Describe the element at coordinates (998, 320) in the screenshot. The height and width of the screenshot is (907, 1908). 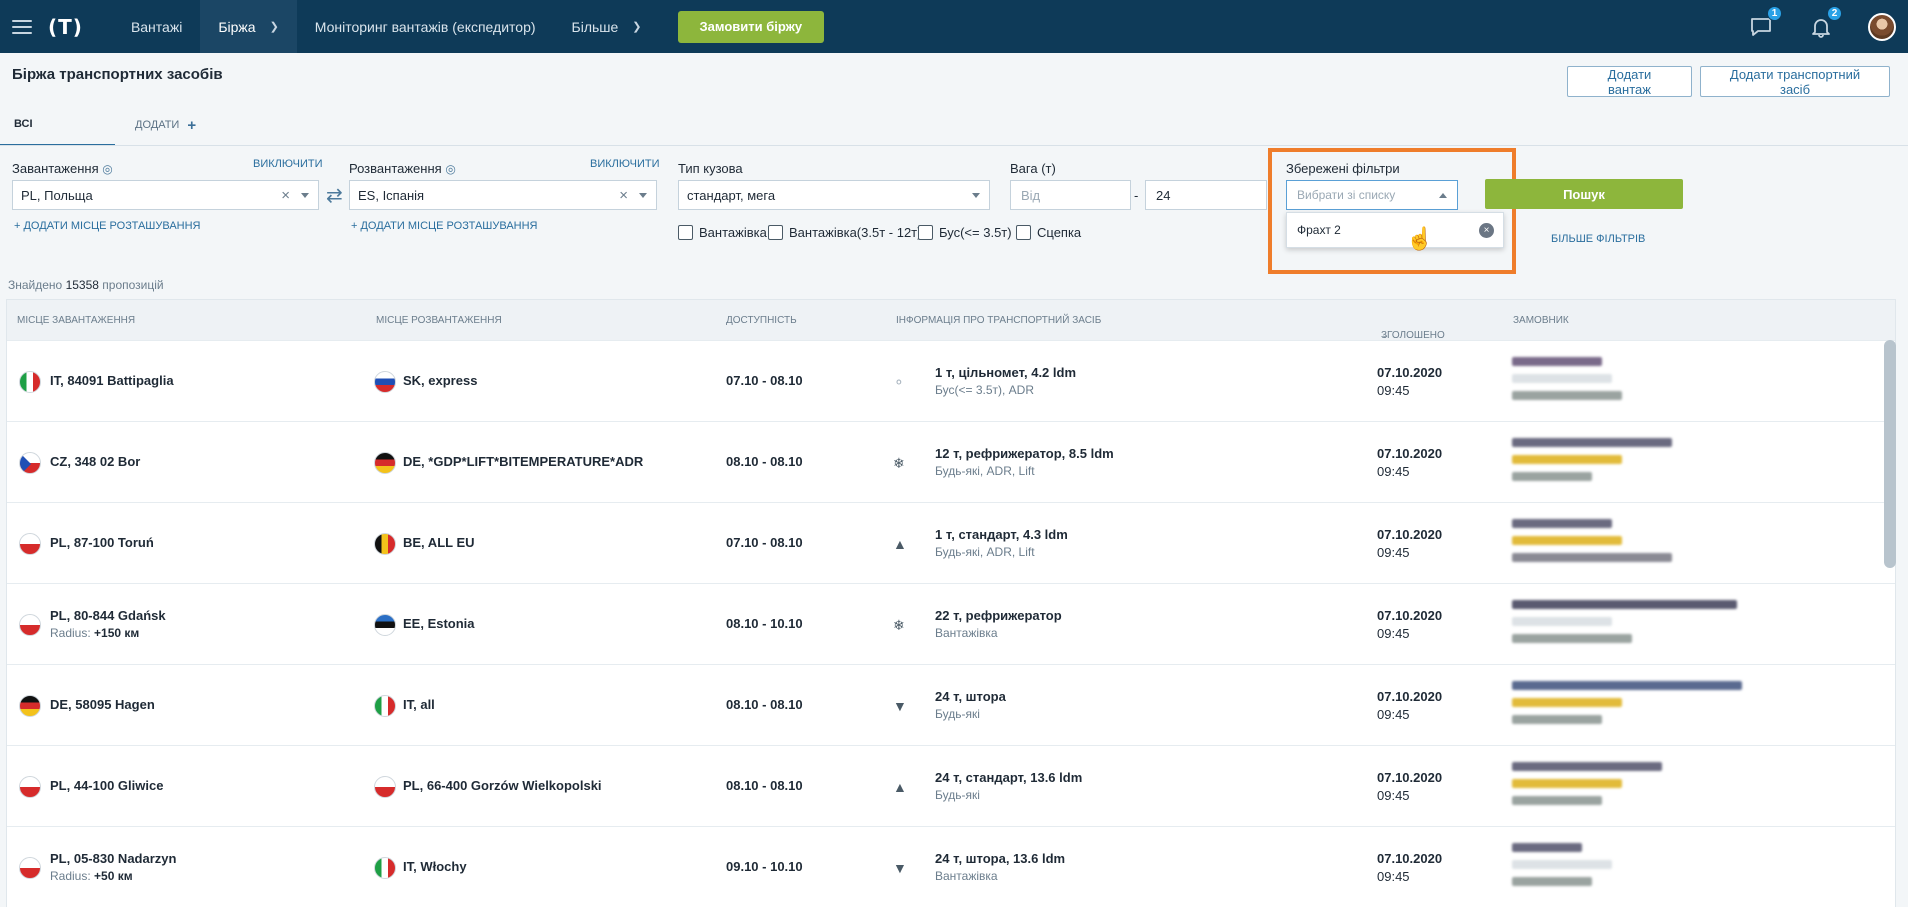
I see `col-vehicle-info: ІНФОРМАЦІЯ ПРО ТРАНСПОРТНИЙ ЗАСІБ` at that location.